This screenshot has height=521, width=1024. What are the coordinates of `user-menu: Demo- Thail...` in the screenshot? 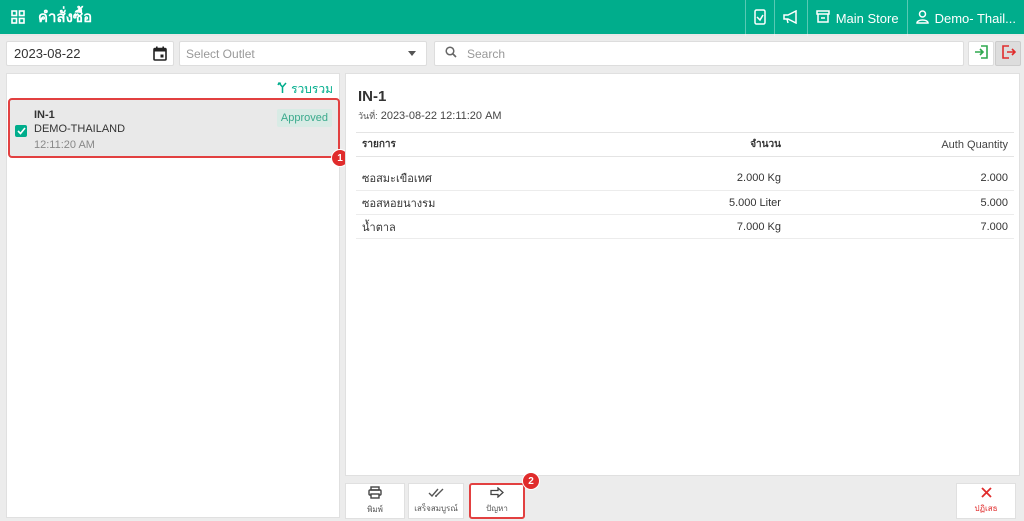 It's located at (965, 18).